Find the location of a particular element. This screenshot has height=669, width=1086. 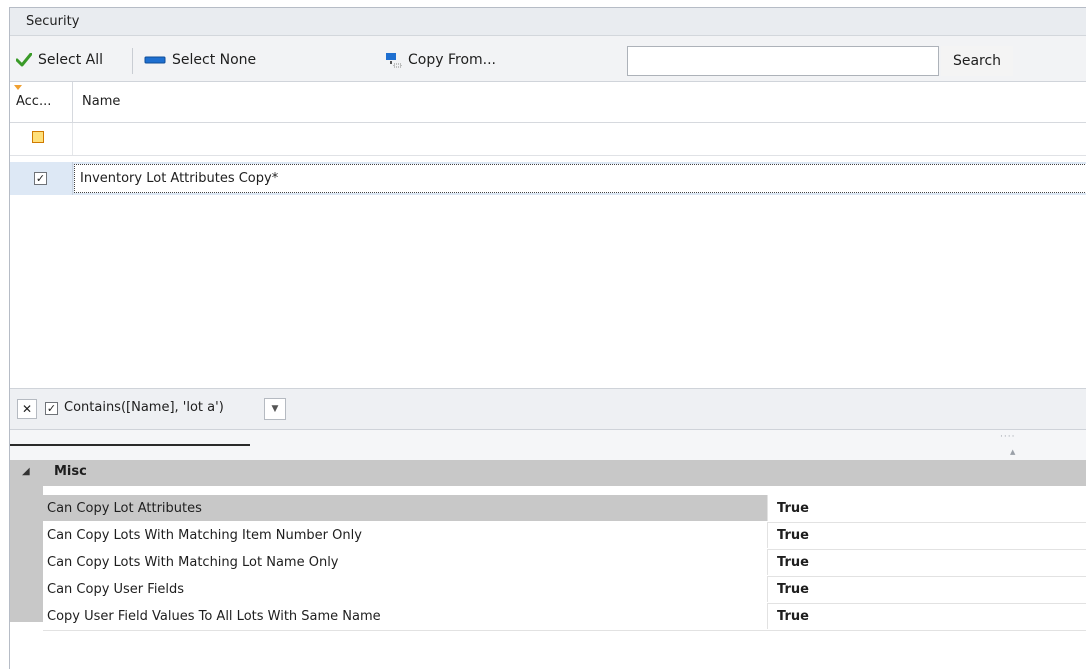

filter-panel: ✕ ✓ Contains([Name], 'lot a') ▼ is located at coordinates (548, 408).